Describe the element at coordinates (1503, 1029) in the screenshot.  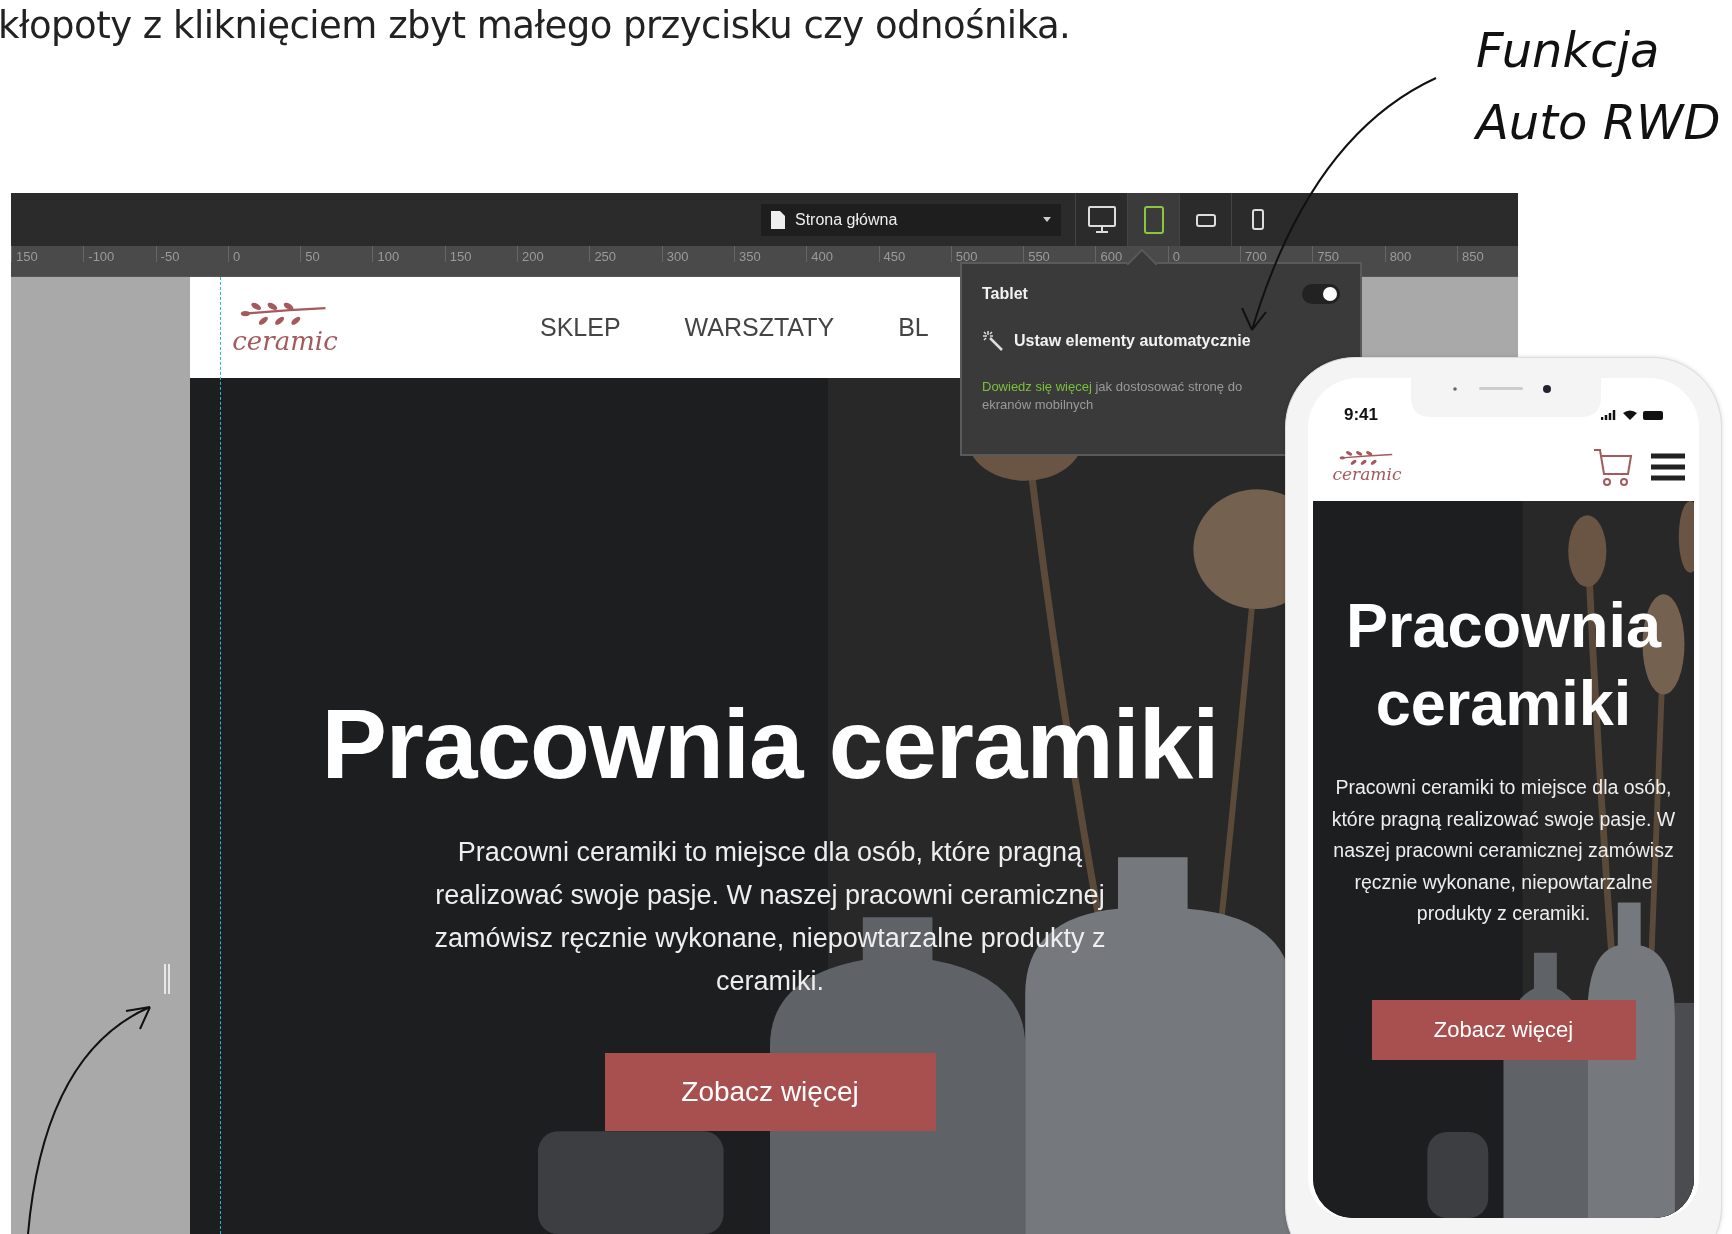
I see `cta-button: Zobacz więcej` at that location.